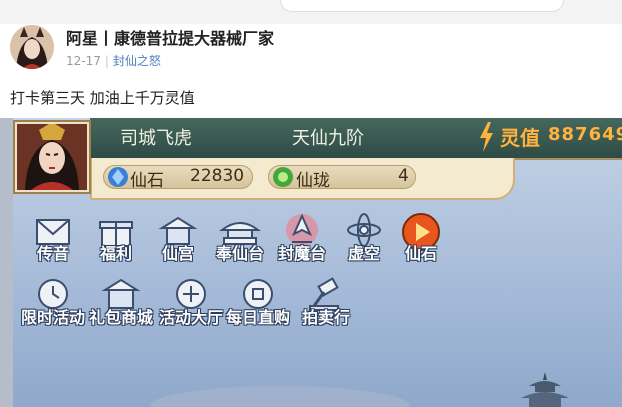  Describe the element at coordinates (53, 305) in the screenshot. I see `menu-button-timed-event: 限时活动` at that location.